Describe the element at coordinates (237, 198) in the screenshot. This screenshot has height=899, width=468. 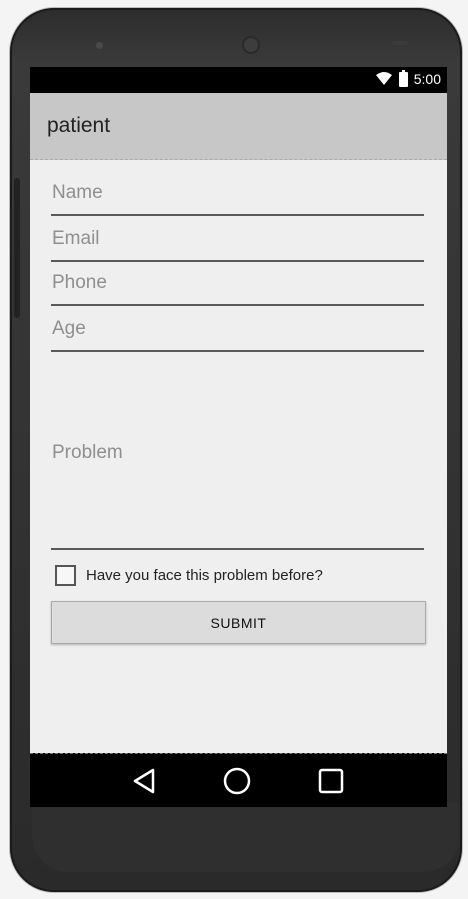
I see `name-field: Name` at that location.